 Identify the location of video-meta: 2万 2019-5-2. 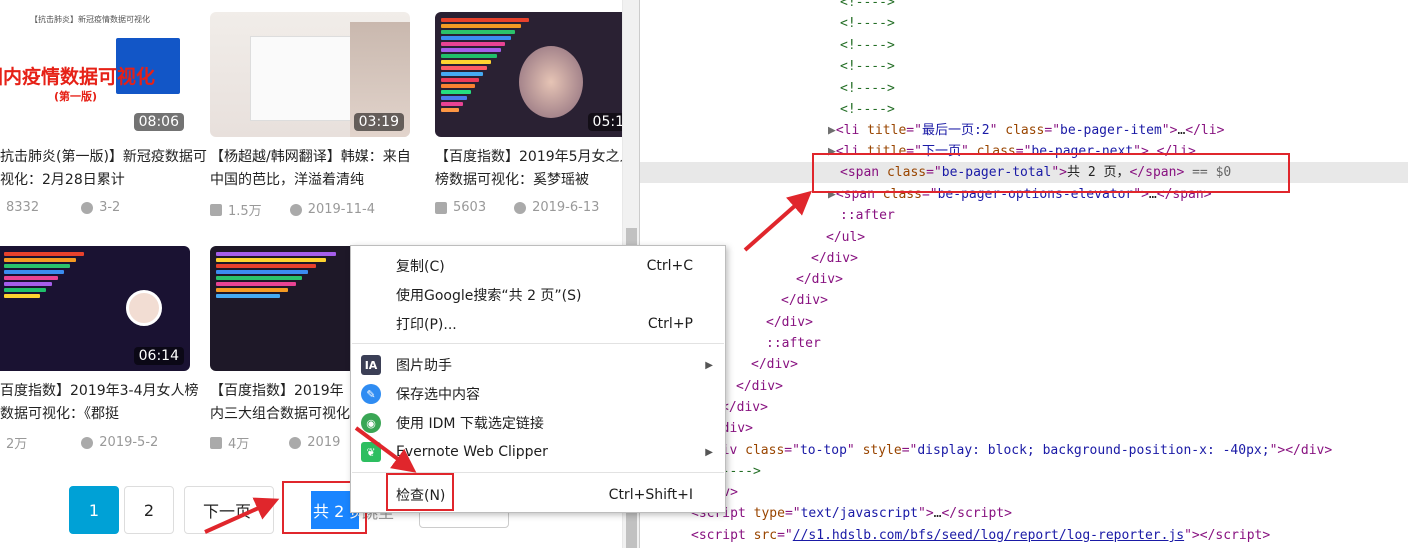
(82, 442).